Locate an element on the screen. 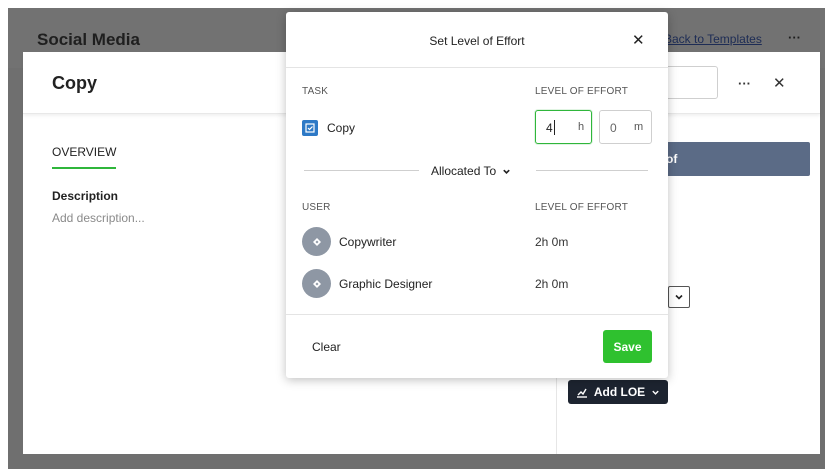 Image resolution: width=825 pixels, height=469 pixels. minutes-unit: m is located at coordinates (639, 127).